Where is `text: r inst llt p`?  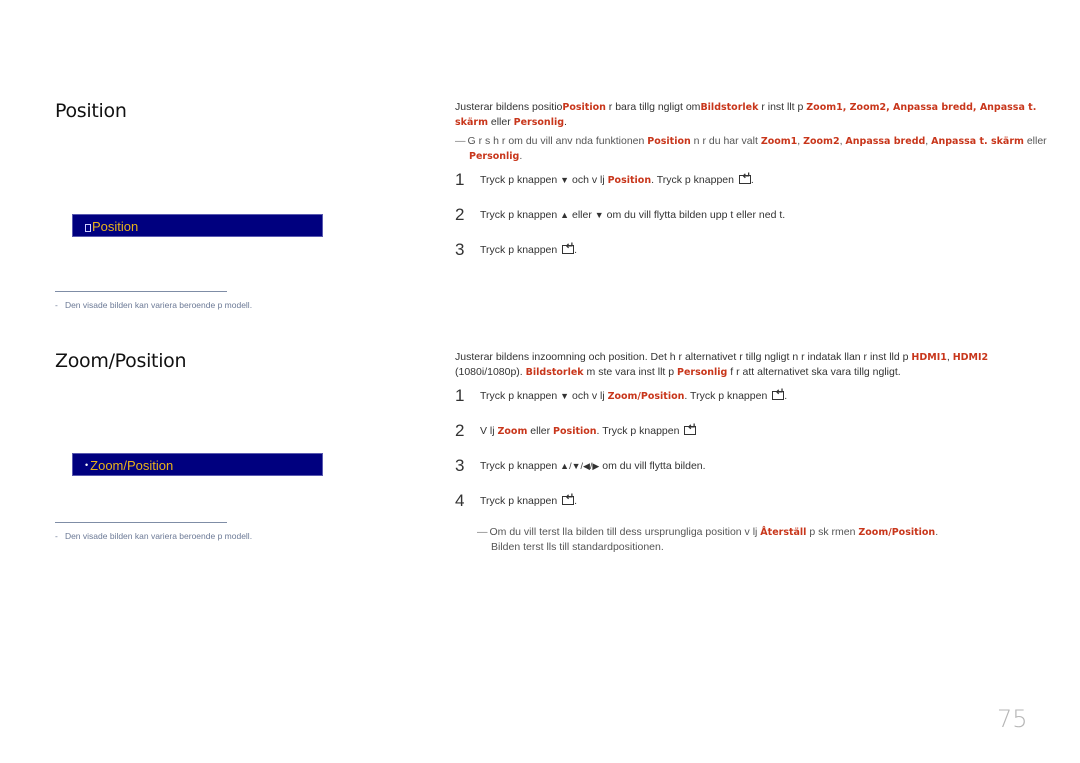
text: r inst llt p is located at coordinates (782, 107).